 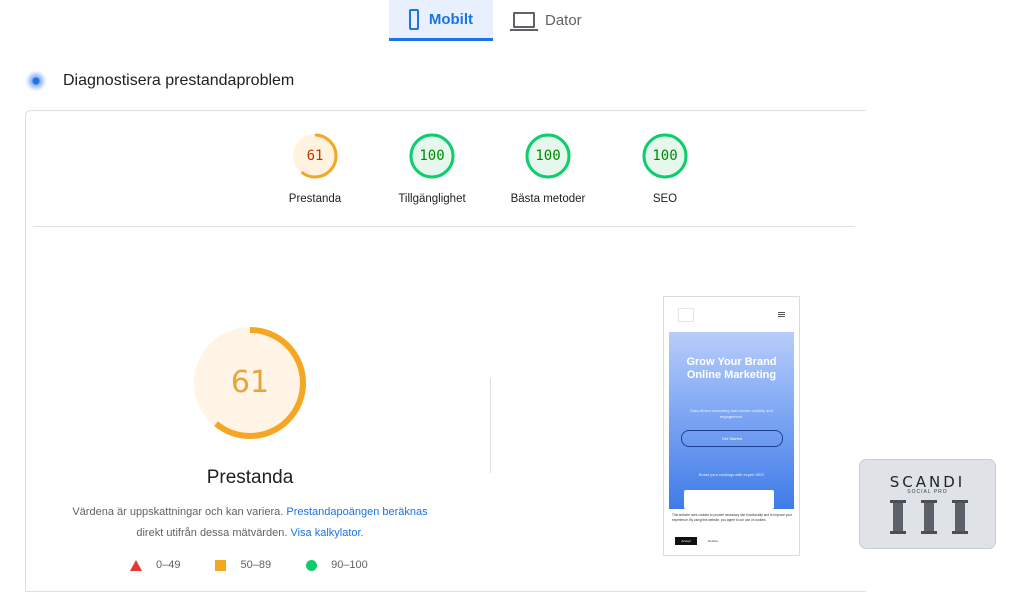 I want to click on score-value: 61, so click(x=315, y=156).